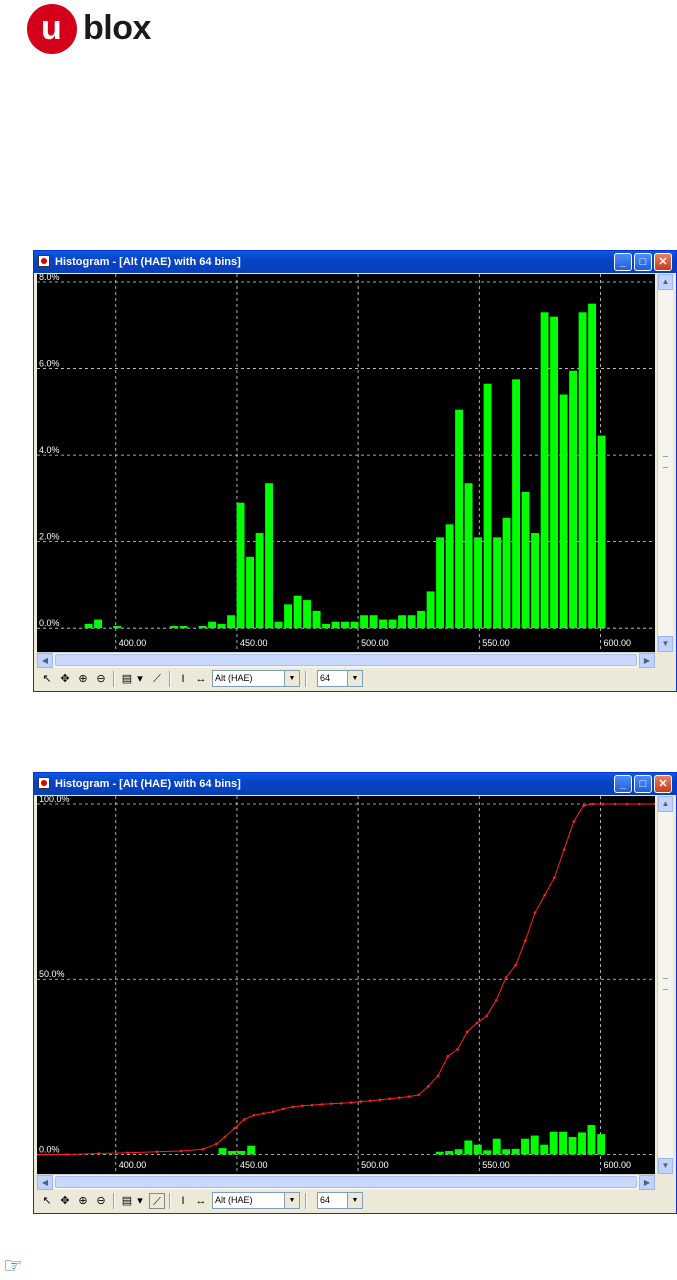 The height and width of the screenshot is (1280, 677). What do you see at coordinates (496, 1165) in the screenshot?
I see `x-tick-label: 550.00` at bounding box center [496, 1165].